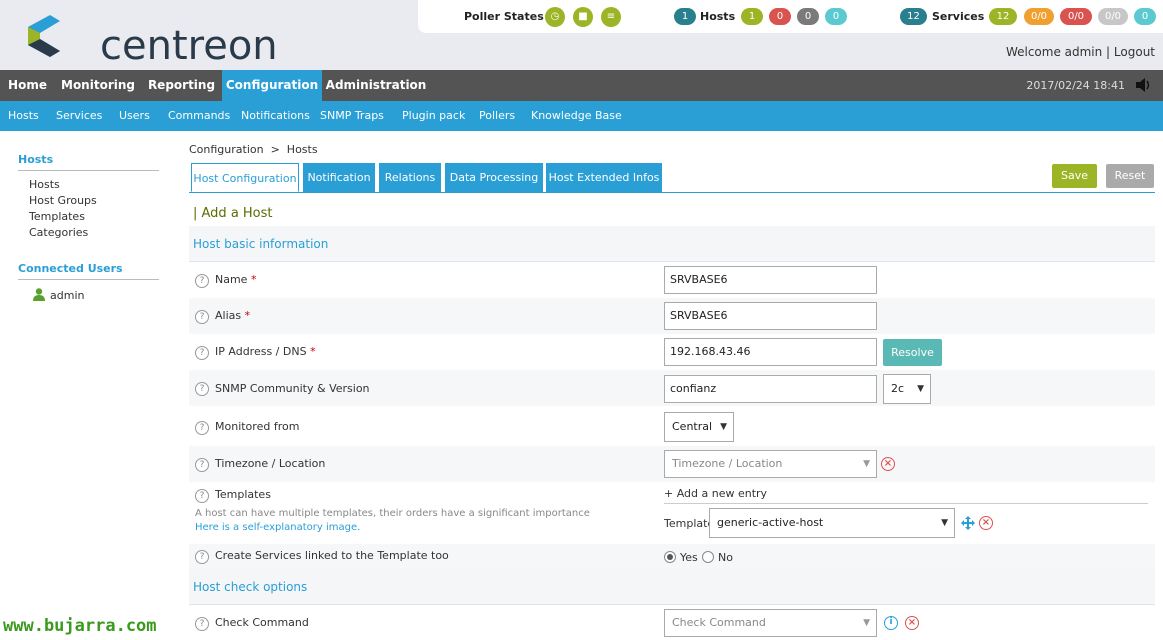  Describe the element at coordinates (832, 523) in the screenshot. I see `template-select: generic-active-host ▼` at that location.